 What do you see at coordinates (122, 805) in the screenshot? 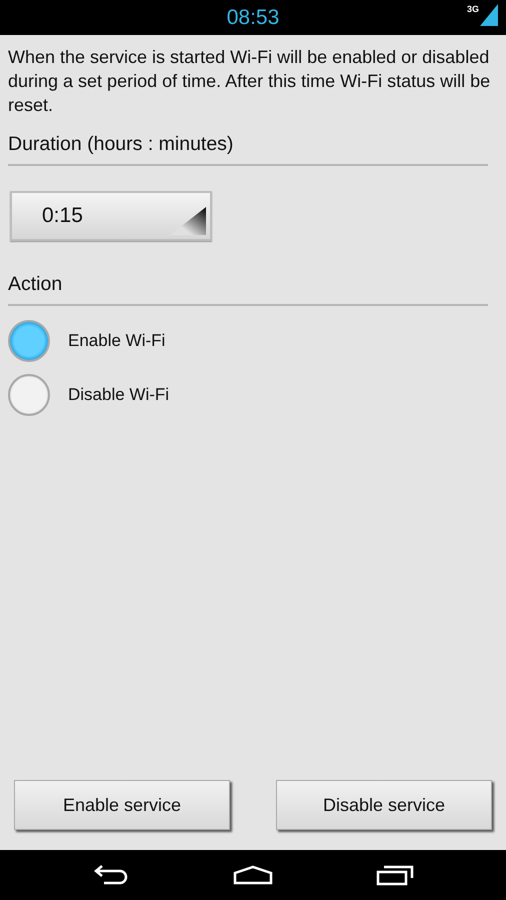
I see `service-button: Enable service` at bounding box center [122, 805].